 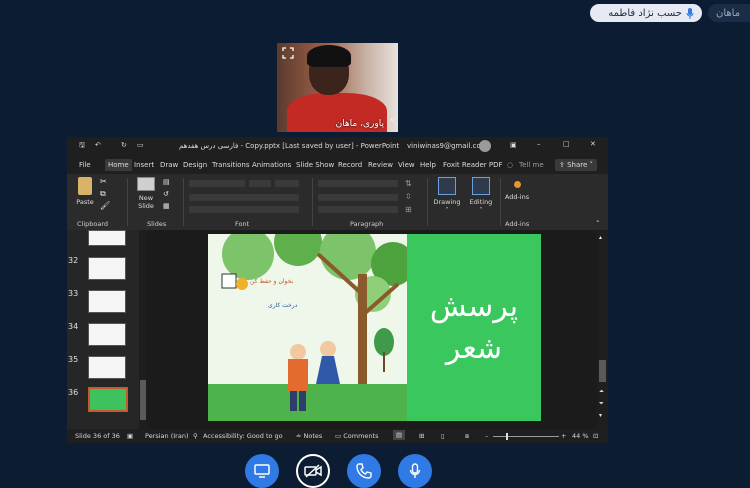 I want to click on present-icon: ▭, so click(x=140, y=145).